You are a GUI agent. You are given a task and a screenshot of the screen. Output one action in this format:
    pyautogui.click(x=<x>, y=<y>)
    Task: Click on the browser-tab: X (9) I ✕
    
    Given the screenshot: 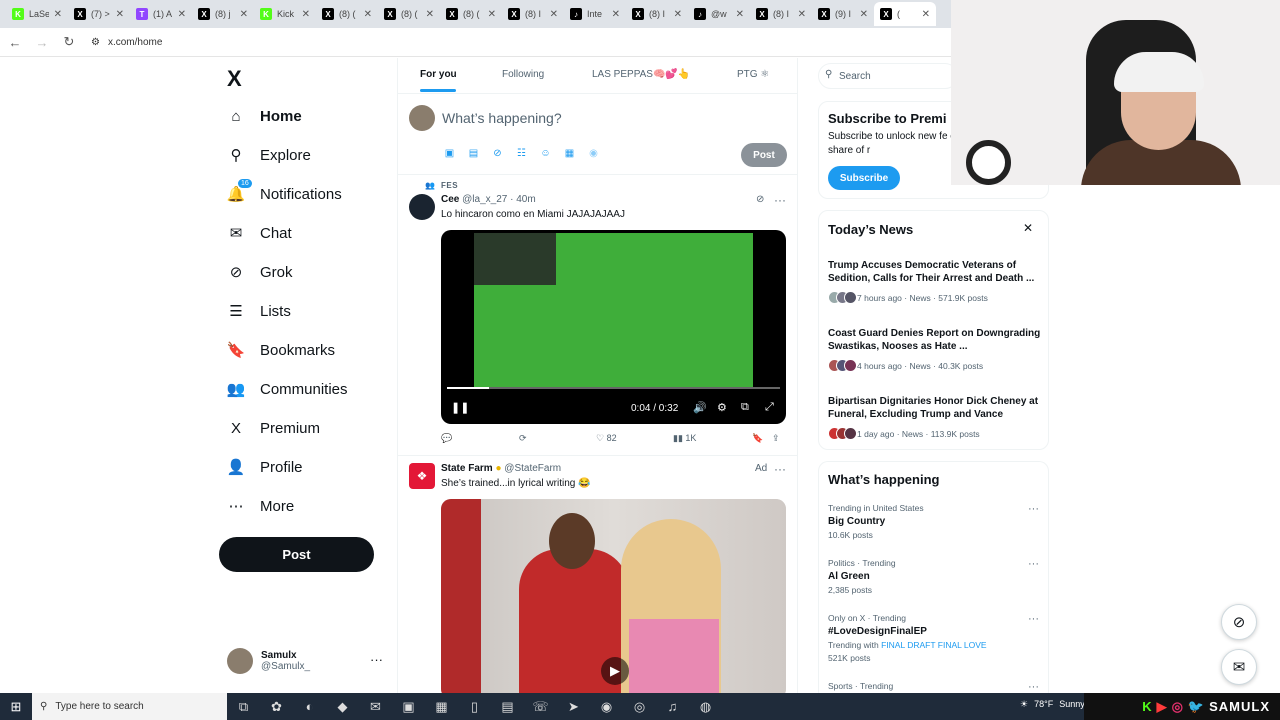 What is the action you would take?
    pyautogui.click(x=843, y=14)
    